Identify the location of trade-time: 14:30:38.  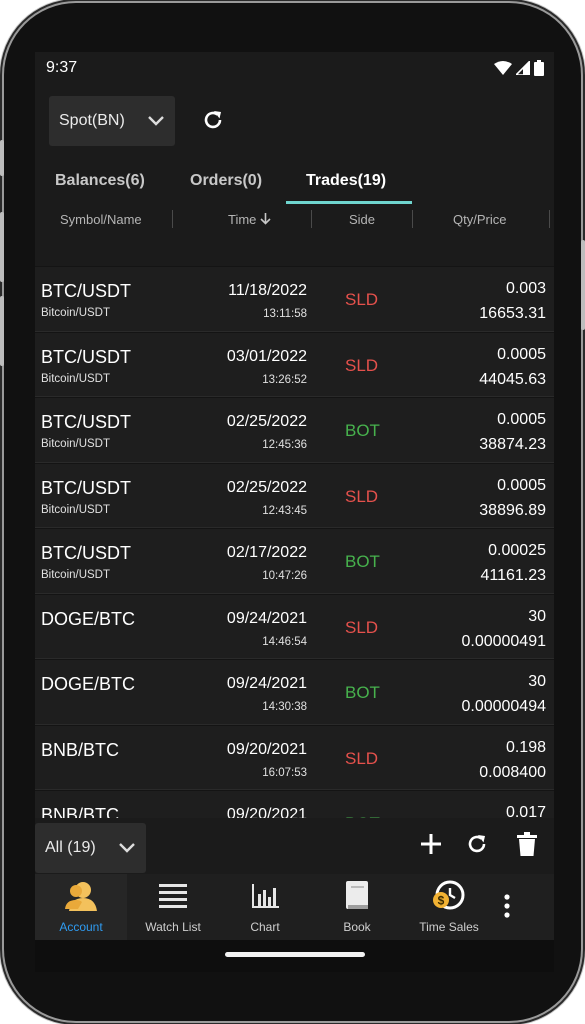
(284, 707).